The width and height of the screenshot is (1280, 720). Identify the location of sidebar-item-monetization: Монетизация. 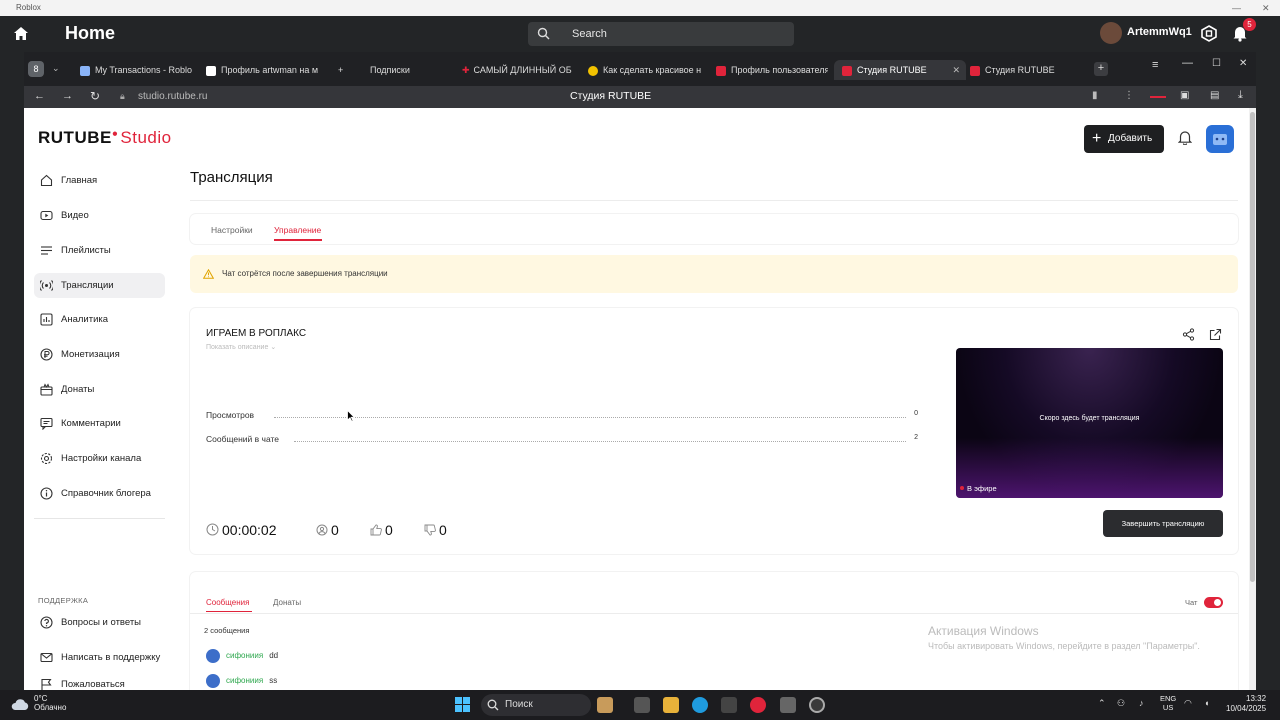
(99, 354).